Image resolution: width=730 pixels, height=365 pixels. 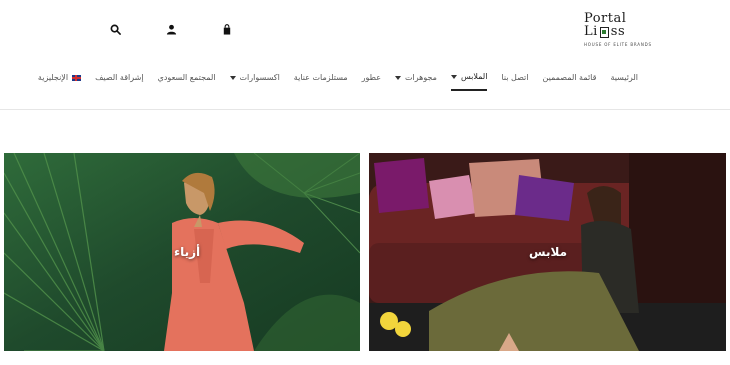 I want to click on user-icon, so click(x=171, y=29).